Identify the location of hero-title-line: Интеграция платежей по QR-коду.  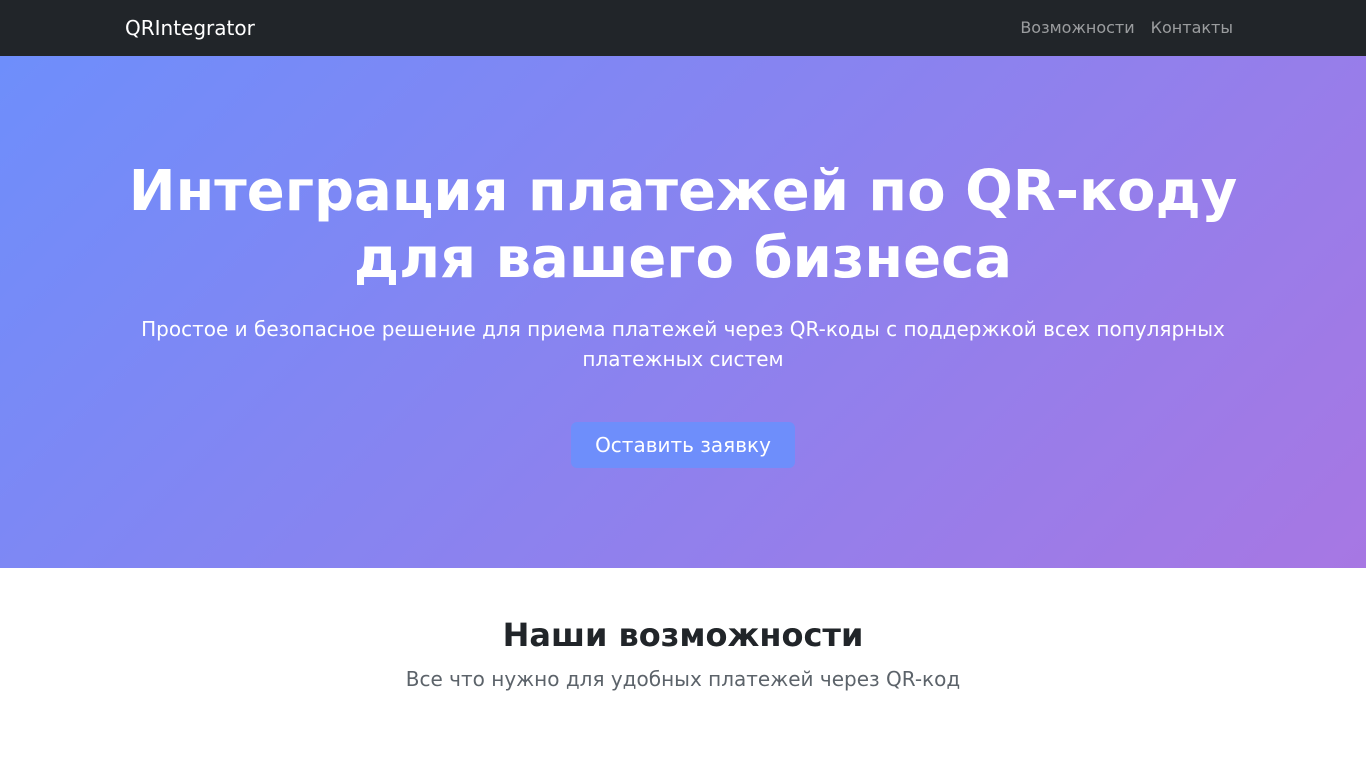
(683, 191).